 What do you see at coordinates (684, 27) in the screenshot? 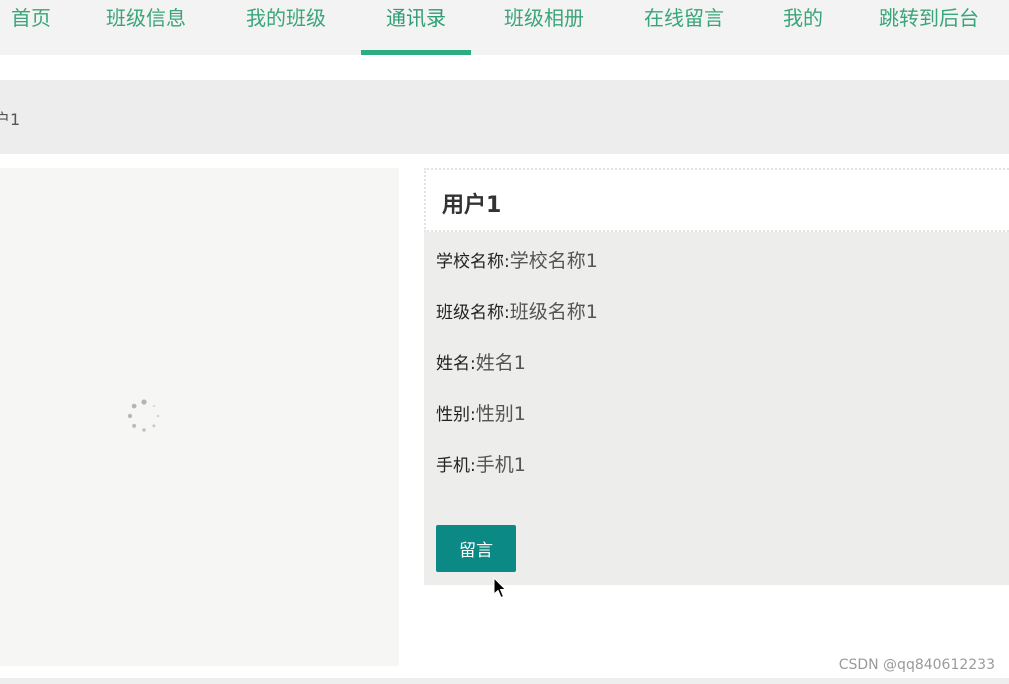
I see `nav-item-online-message: 在线留言` at bounding box center [684, 27].